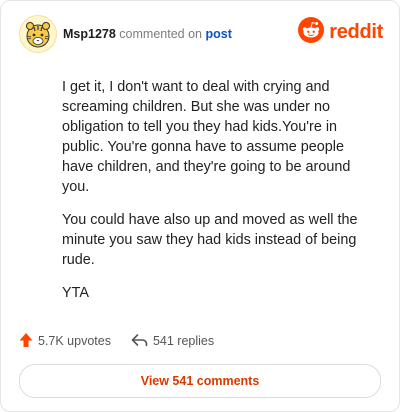 This screenshot has width=400, height=412. I want to click on upvote-arrow-icon, so click(26, 341).